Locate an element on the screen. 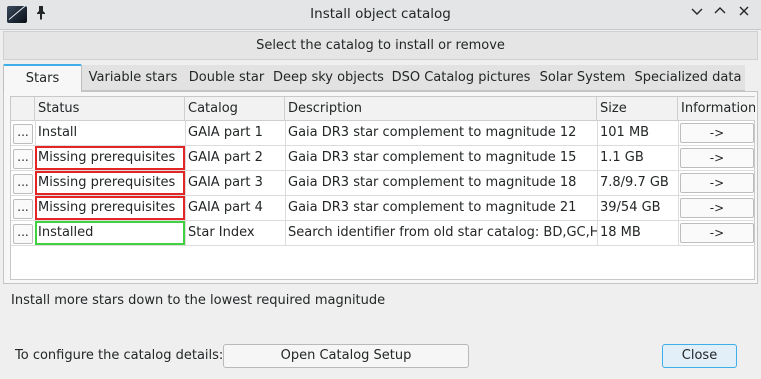 The width and height of the screenshot is (761, 379). tab-label: DSO Catalog pictures is located at coordinates (461, 77).